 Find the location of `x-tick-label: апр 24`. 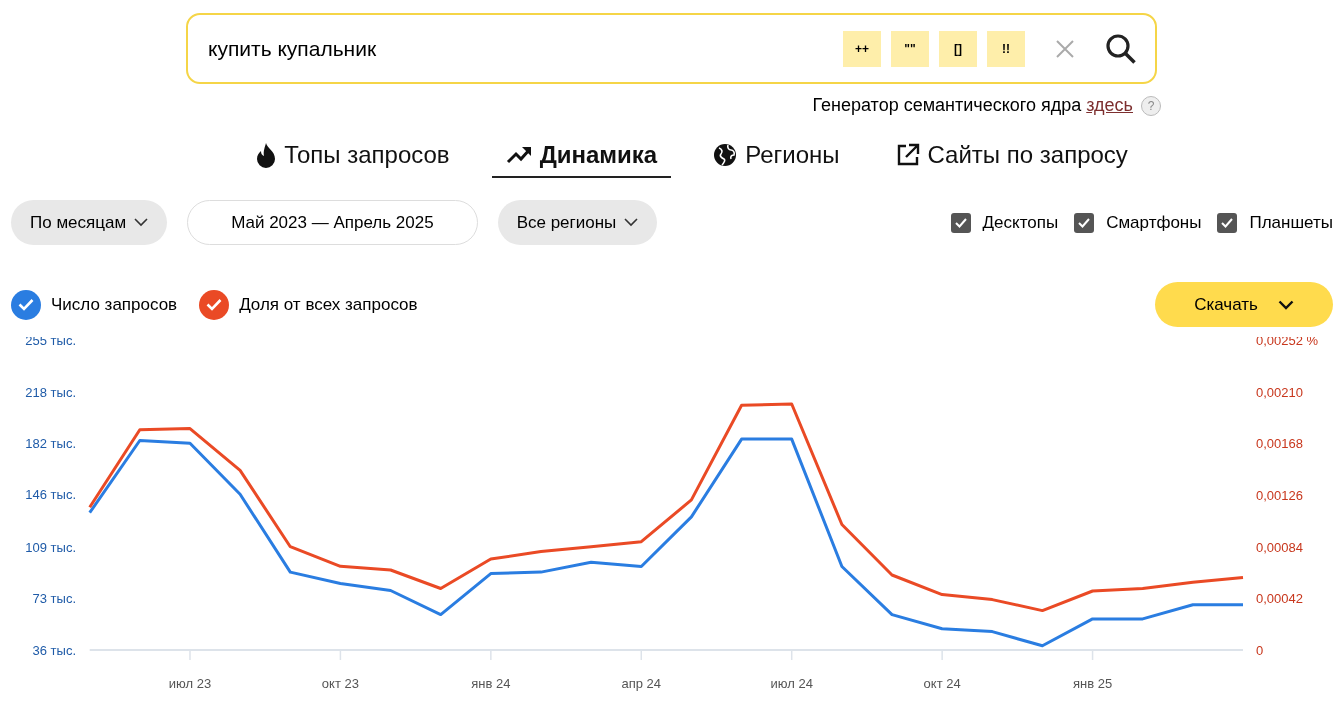

x-tick-label: апр 24 is located at coordinates (641, 683).